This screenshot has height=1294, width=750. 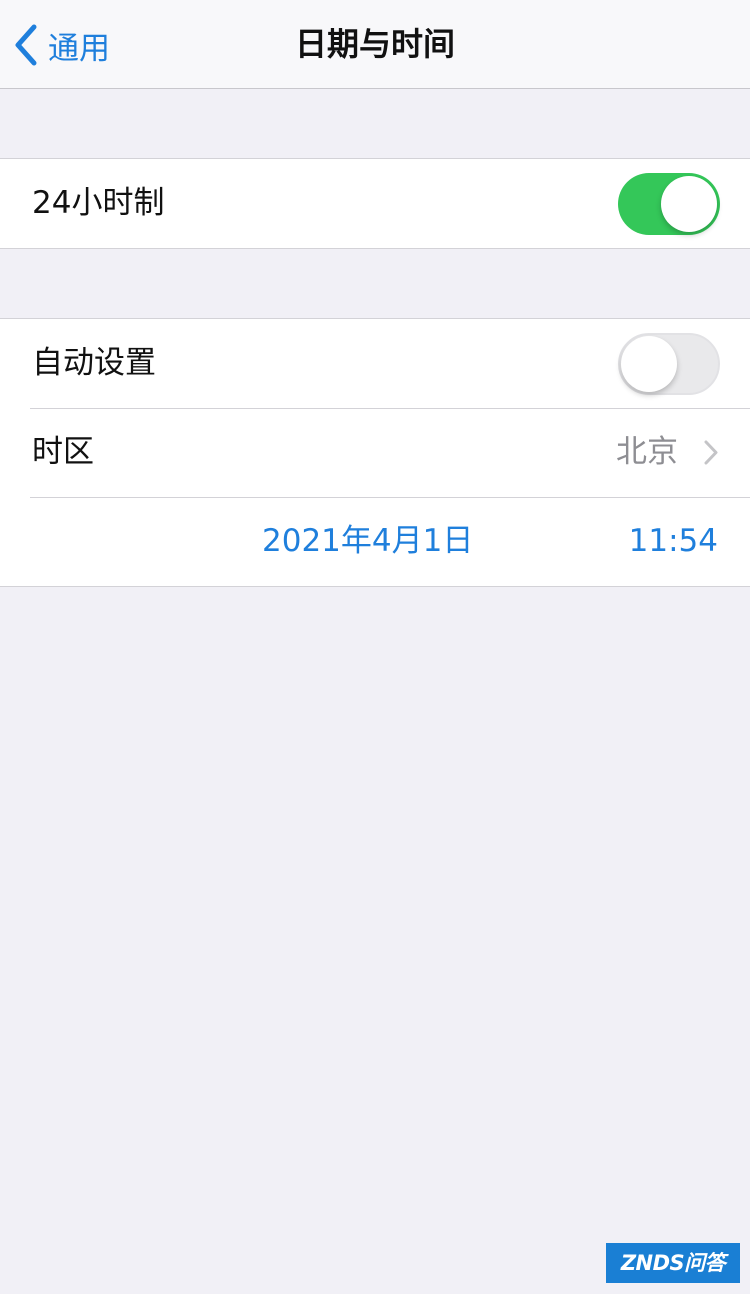 I want to click on chevron-right-icon, so click(x=711, y=452).